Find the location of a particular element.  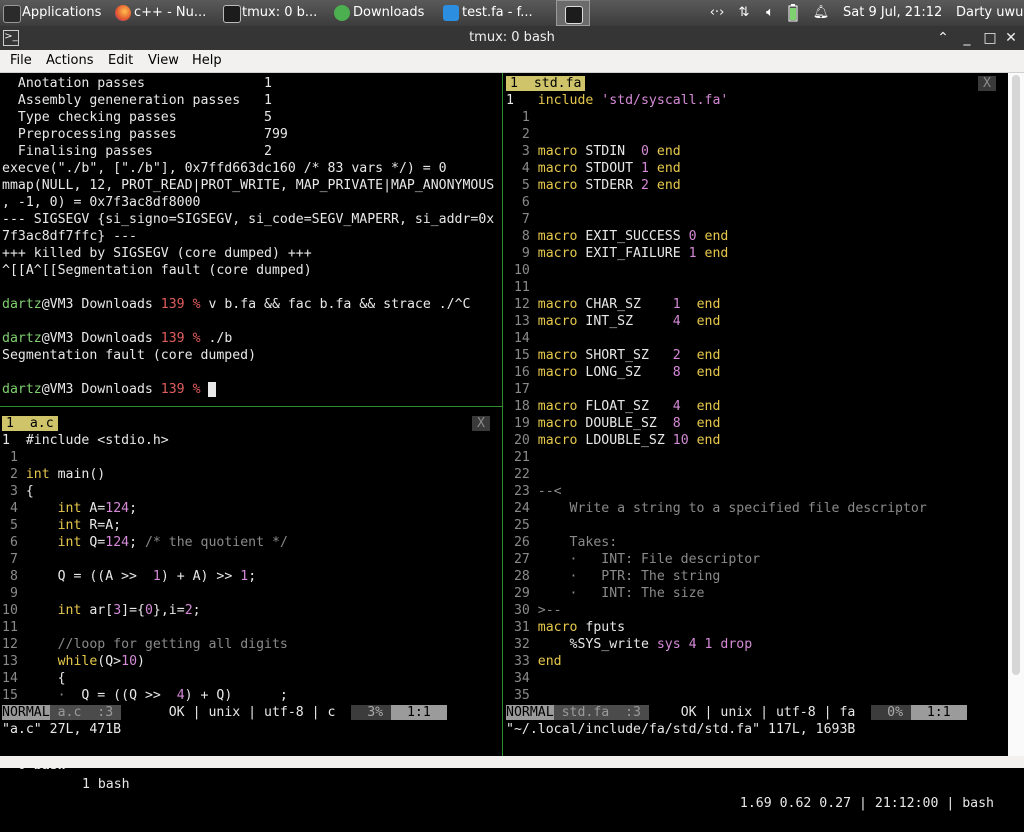

mode-indicator: NORMAL is located at coordinates (26, 712).